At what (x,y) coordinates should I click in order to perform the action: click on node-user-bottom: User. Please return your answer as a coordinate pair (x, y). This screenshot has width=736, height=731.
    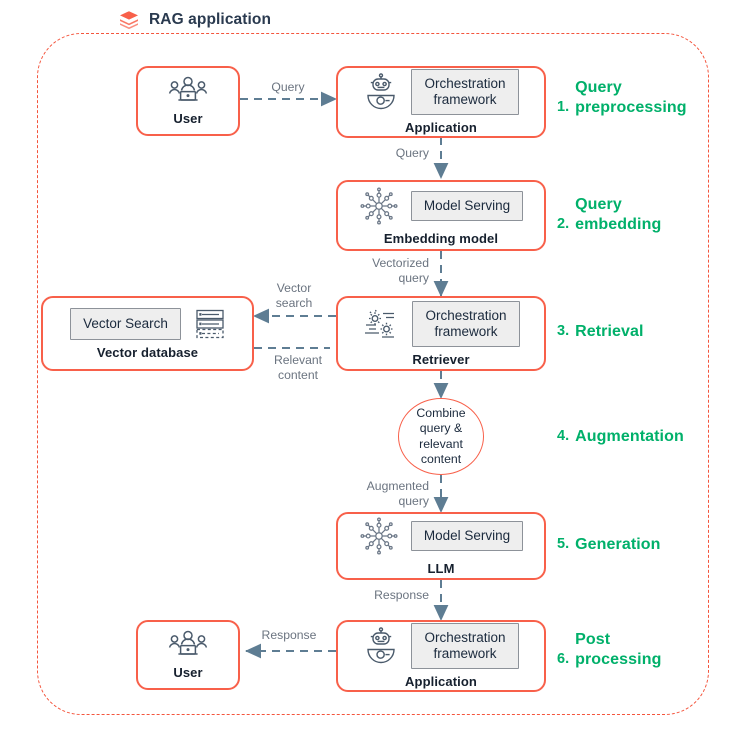
    Looking at the image, I should click on (188, 655).